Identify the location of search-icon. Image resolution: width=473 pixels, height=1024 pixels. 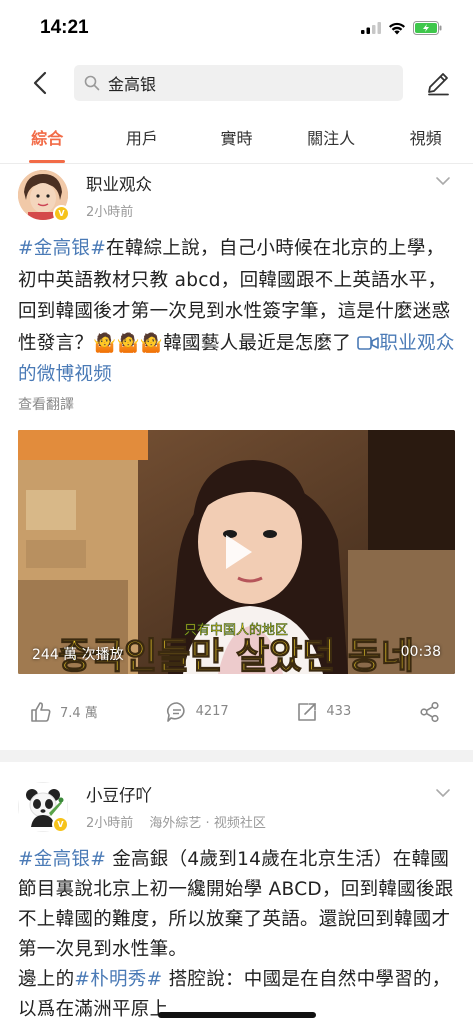
(92, 83).